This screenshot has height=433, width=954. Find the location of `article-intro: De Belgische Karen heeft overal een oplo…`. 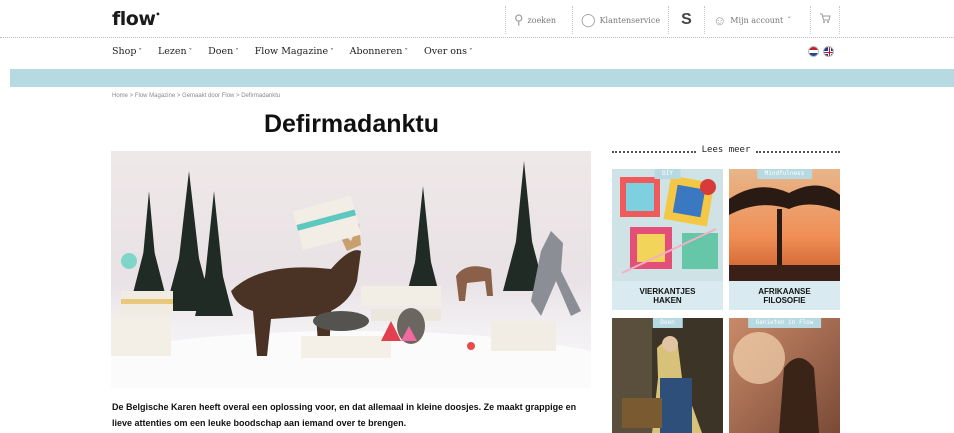

article-intro: De Belgische Karen heeft overal een oplo… is located at coordinates (344, 415).